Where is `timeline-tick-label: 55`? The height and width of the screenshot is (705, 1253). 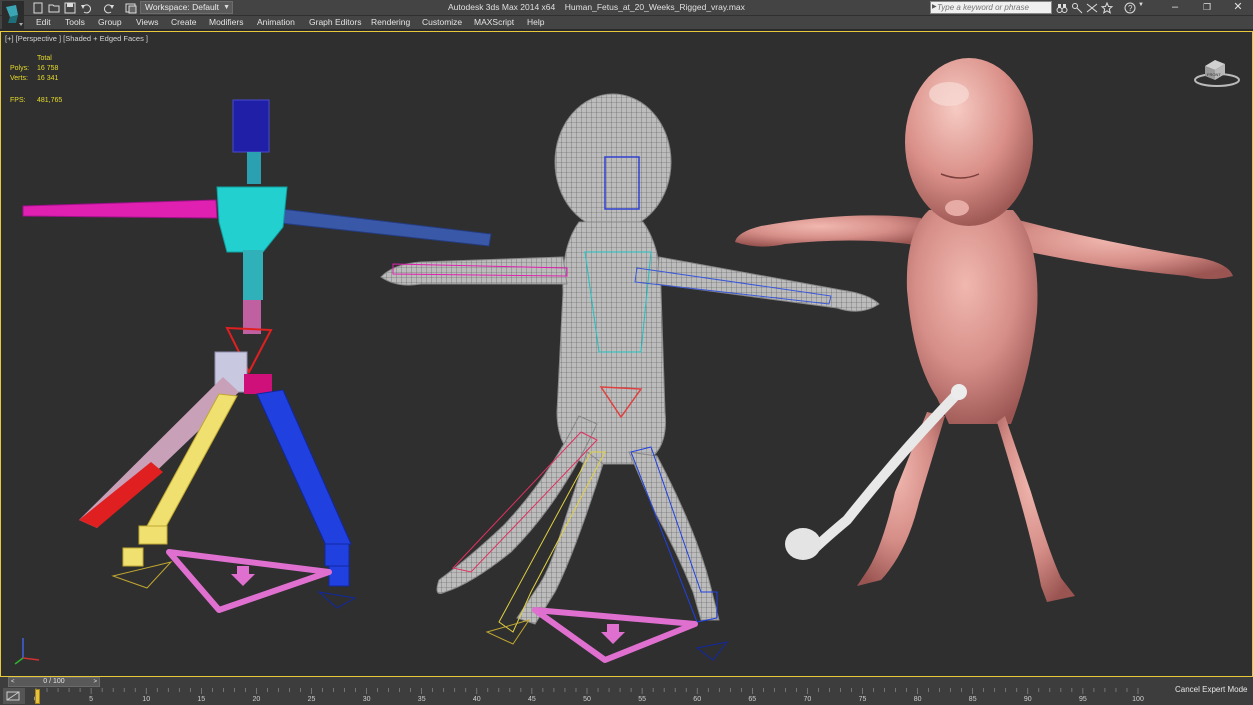
timeline-tick-label: 55 is located at coordinates (642, 699).